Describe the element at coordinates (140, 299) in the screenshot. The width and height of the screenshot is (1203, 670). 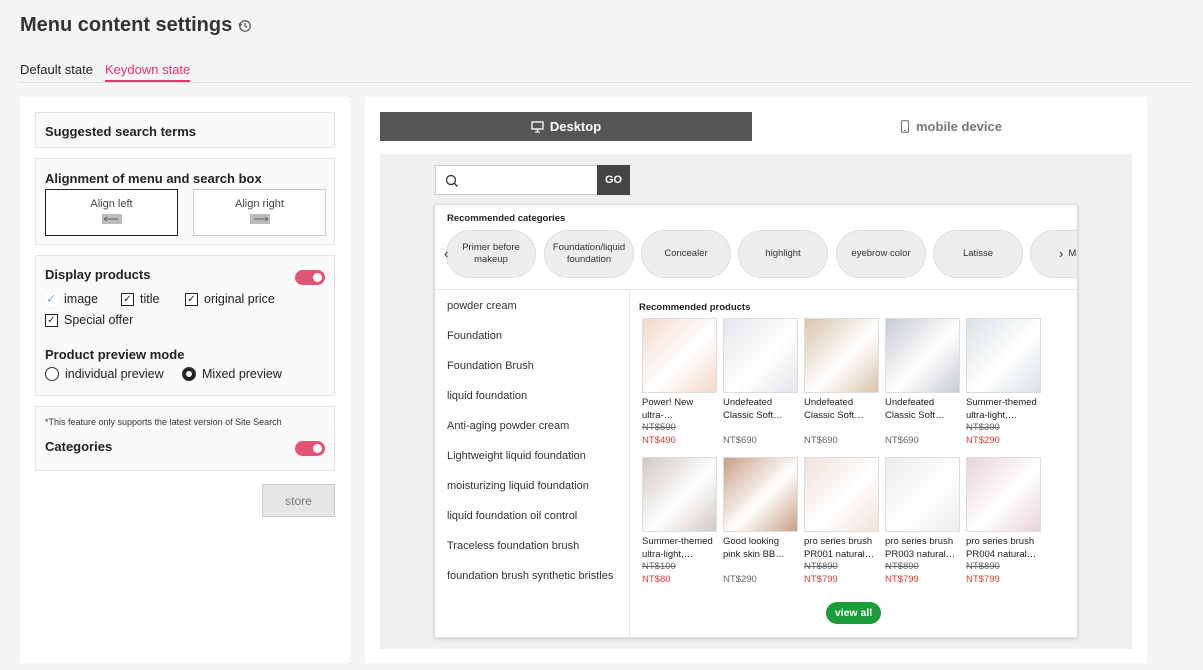
I see `option-title: ✓ title` at that location.